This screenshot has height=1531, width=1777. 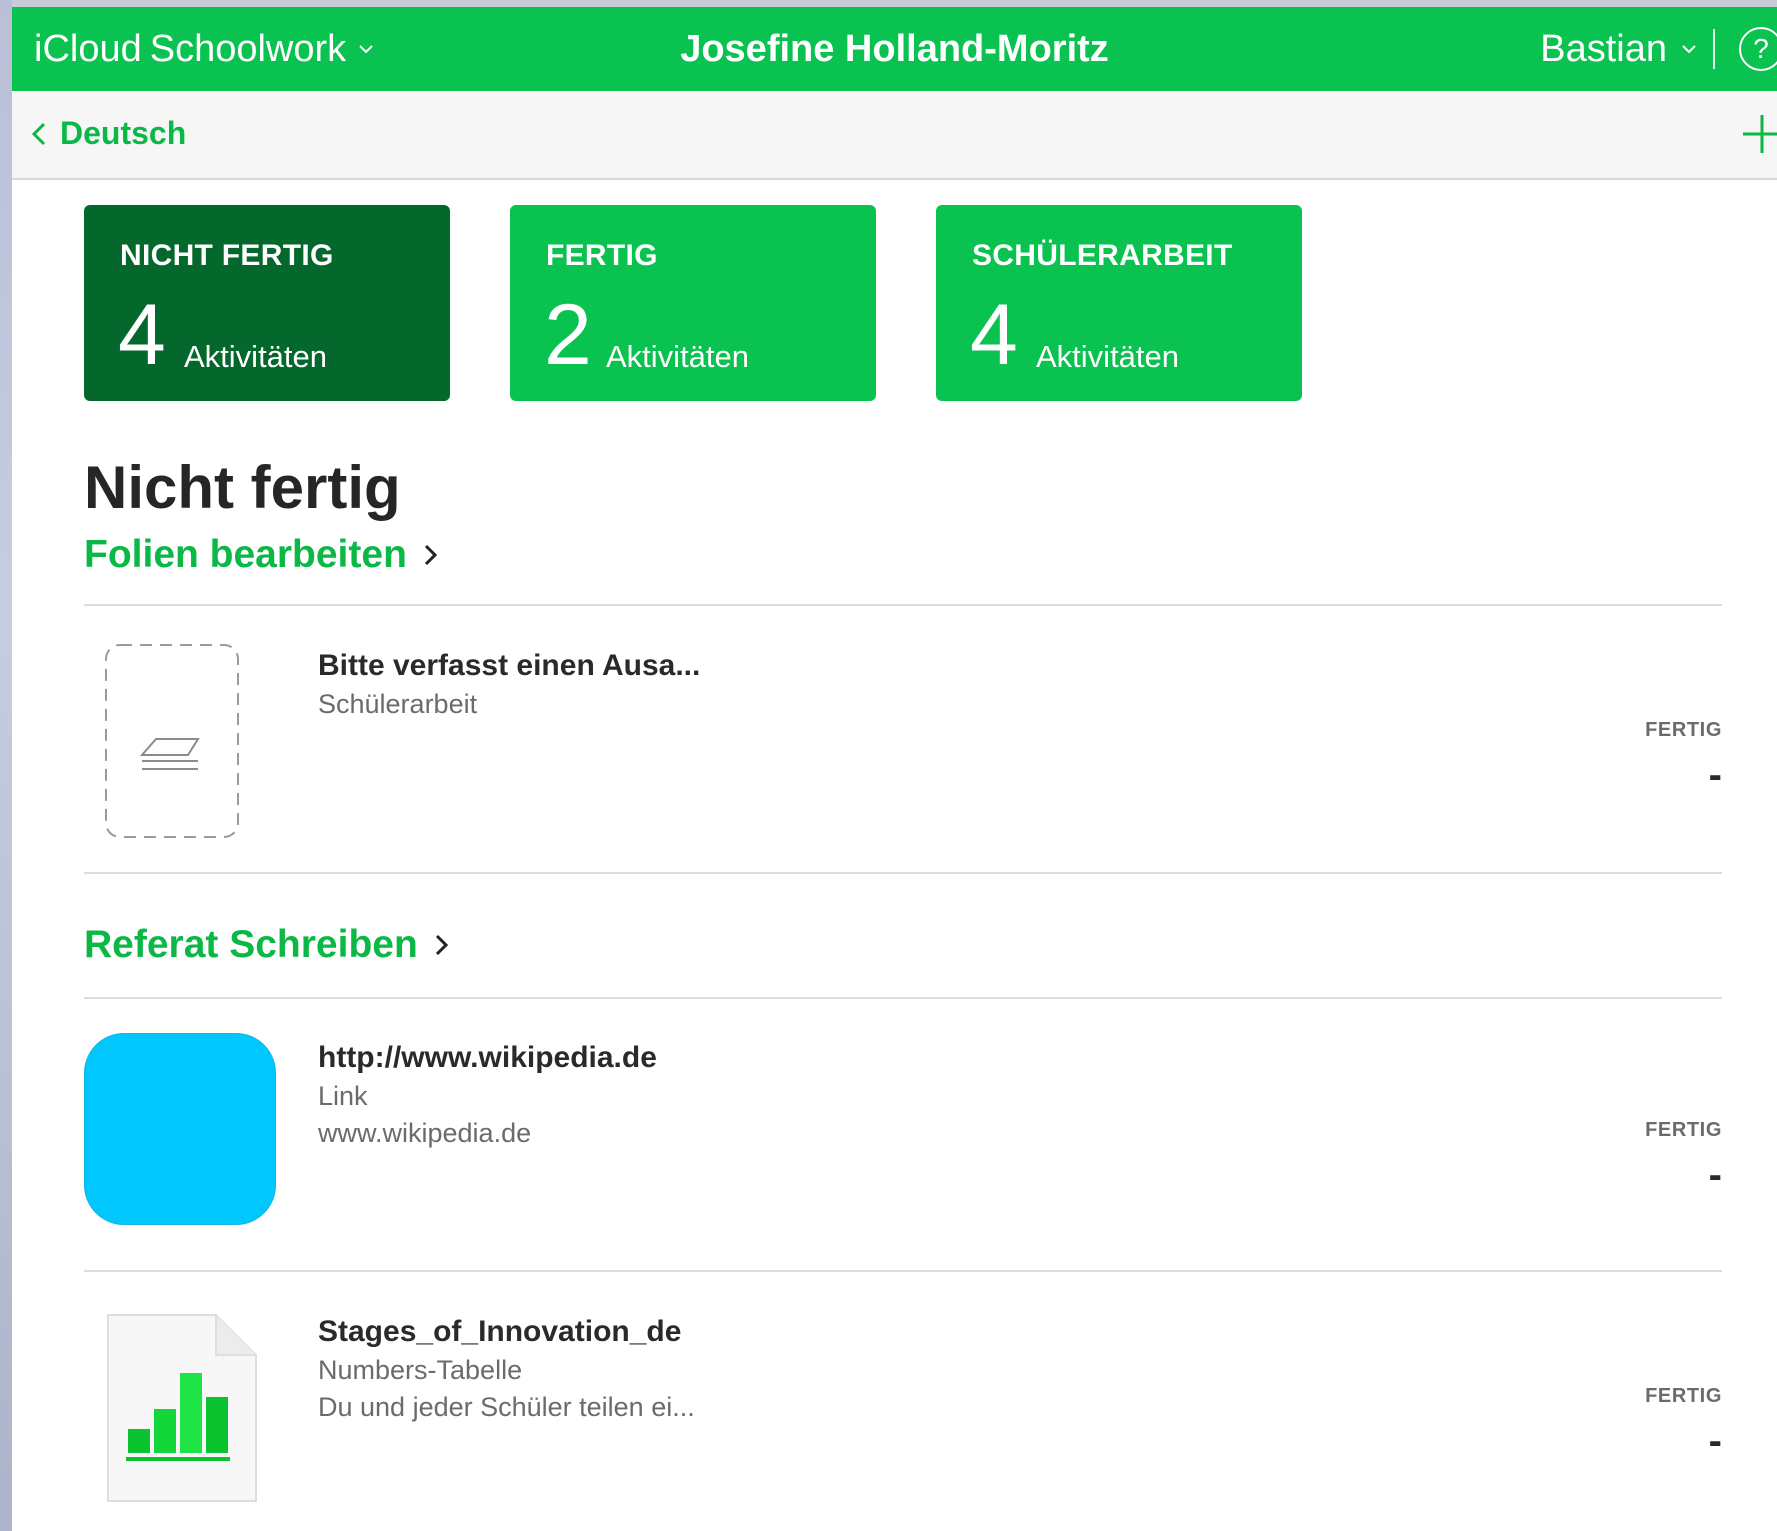 I want to click on group-title: Referat Schreiben, so click(x=251, y=944).